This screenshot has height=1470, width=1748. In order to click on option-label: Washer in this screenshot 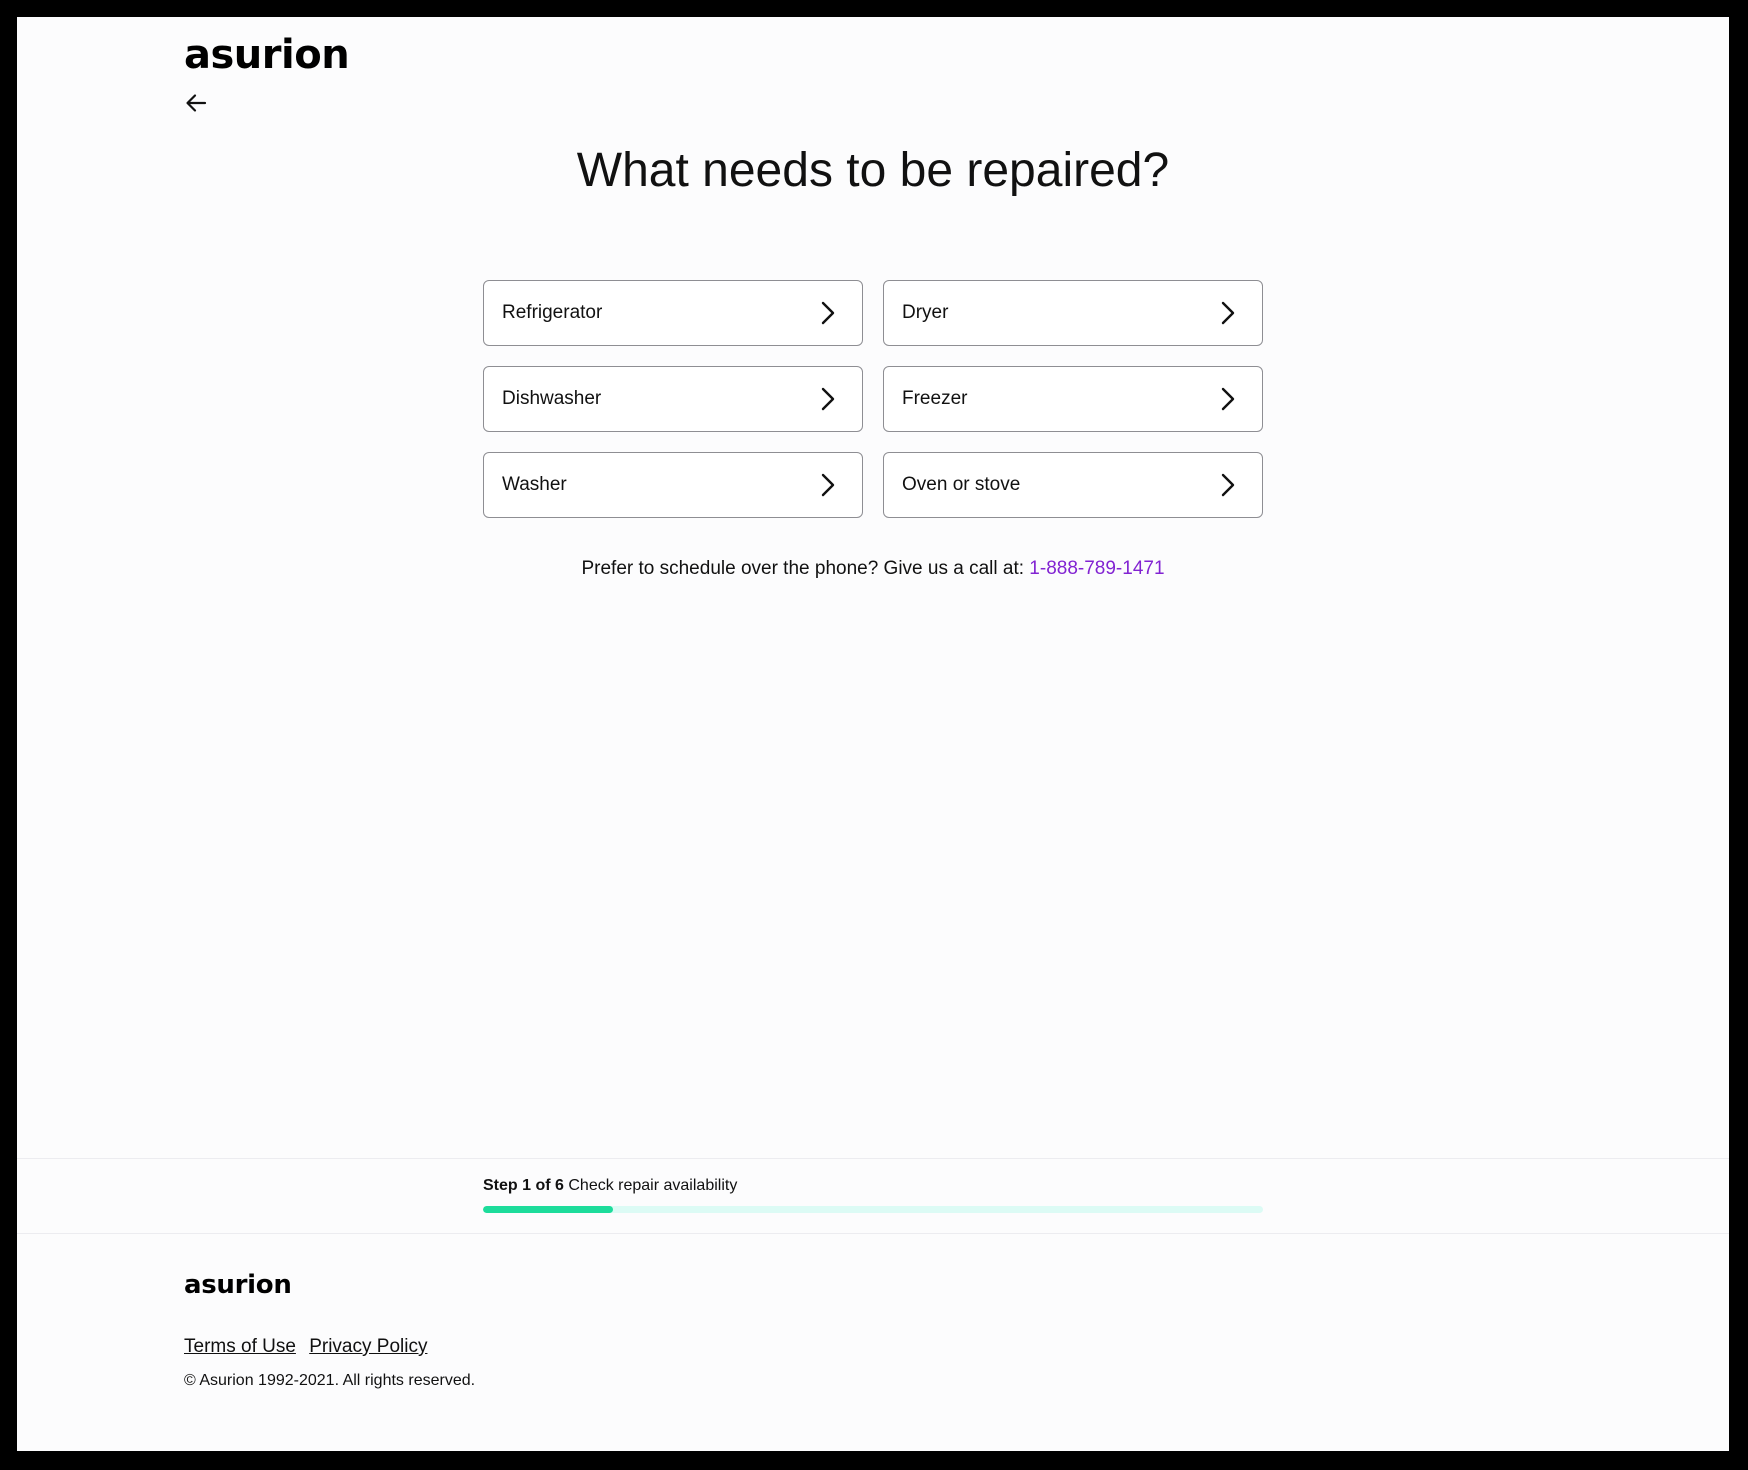, I will do `click(534, 484)`.